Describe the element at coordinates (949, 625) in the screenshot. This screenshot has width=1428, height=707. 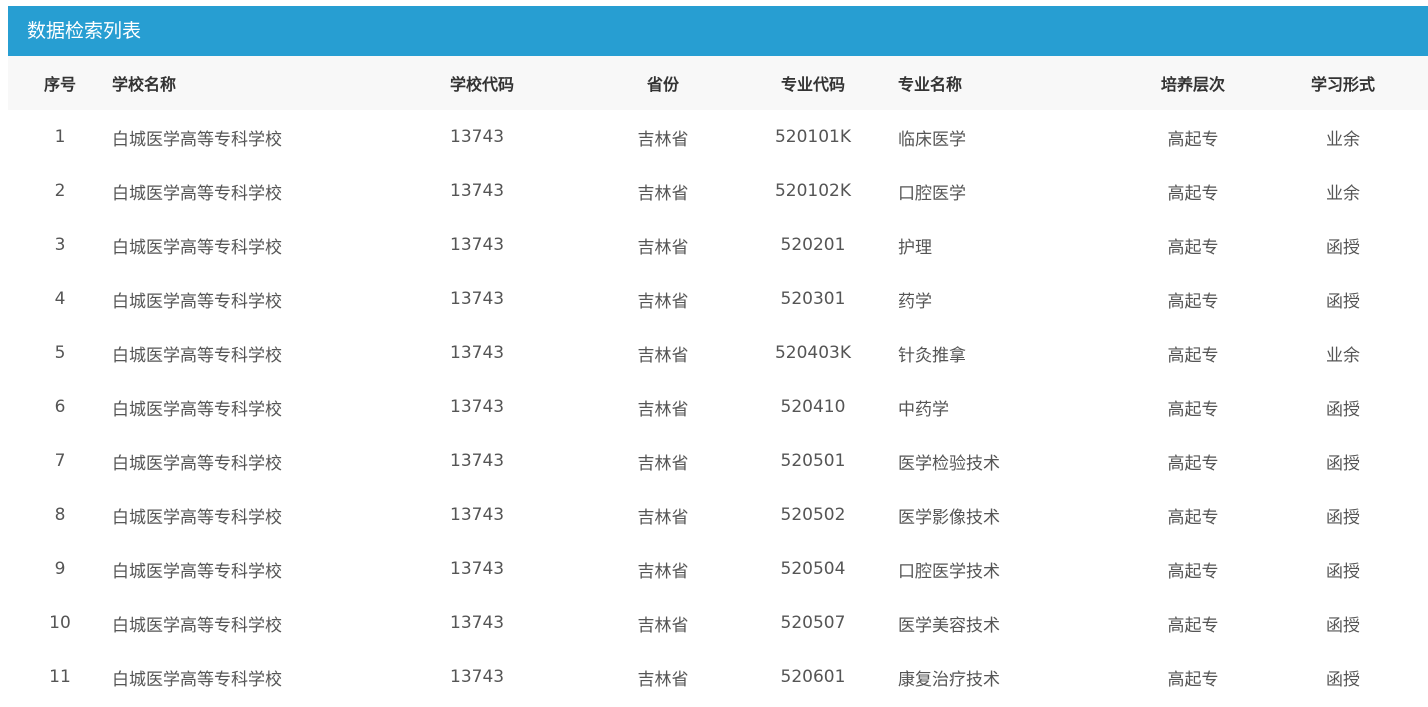
I see `cell-major-name: 医学美容技术` at that location.